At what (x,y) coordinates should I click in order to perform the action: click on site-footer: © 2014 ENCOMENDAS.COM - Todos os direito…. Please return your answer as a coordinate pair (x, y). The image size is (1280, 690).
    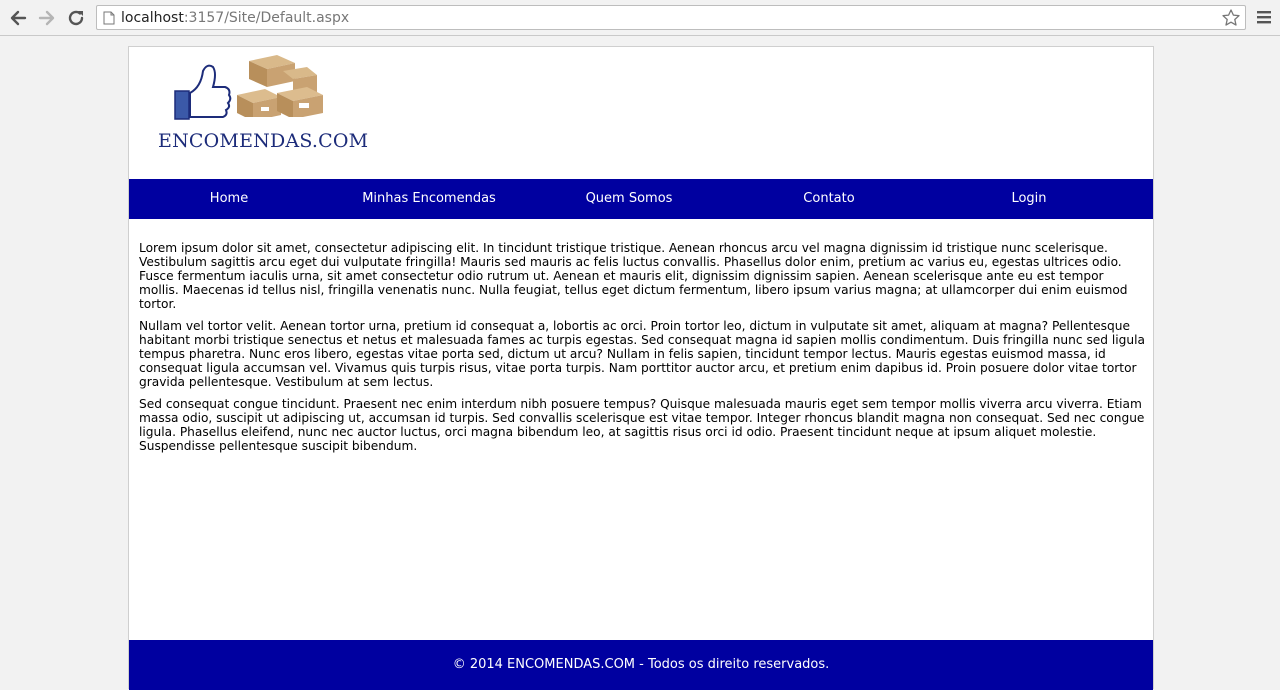
    Looking at the image, I should click on (641, 665).